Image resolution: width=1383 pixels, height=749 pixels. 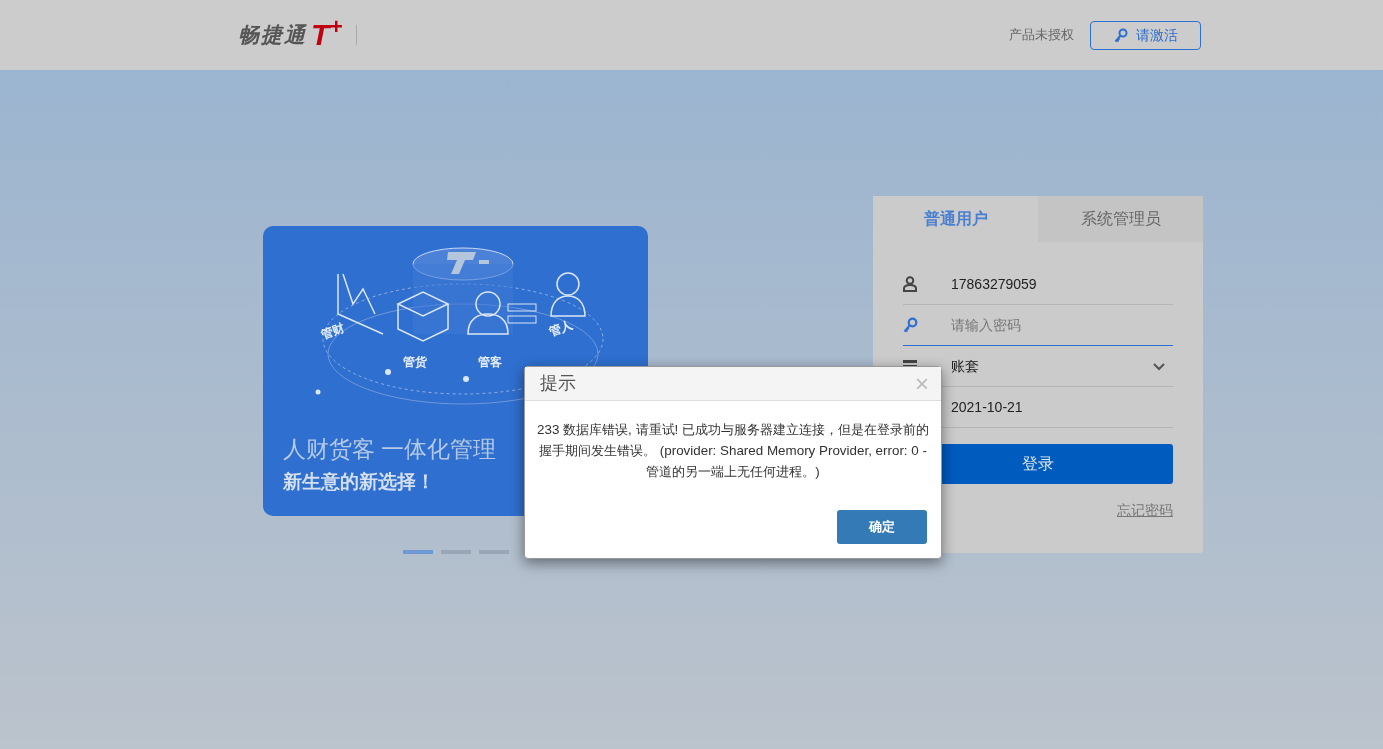 What do you see at coordinates (359, 482) in the screenshot?
I see `banner-subline: 新生意的新选择！` at bounding box center [359, 482].